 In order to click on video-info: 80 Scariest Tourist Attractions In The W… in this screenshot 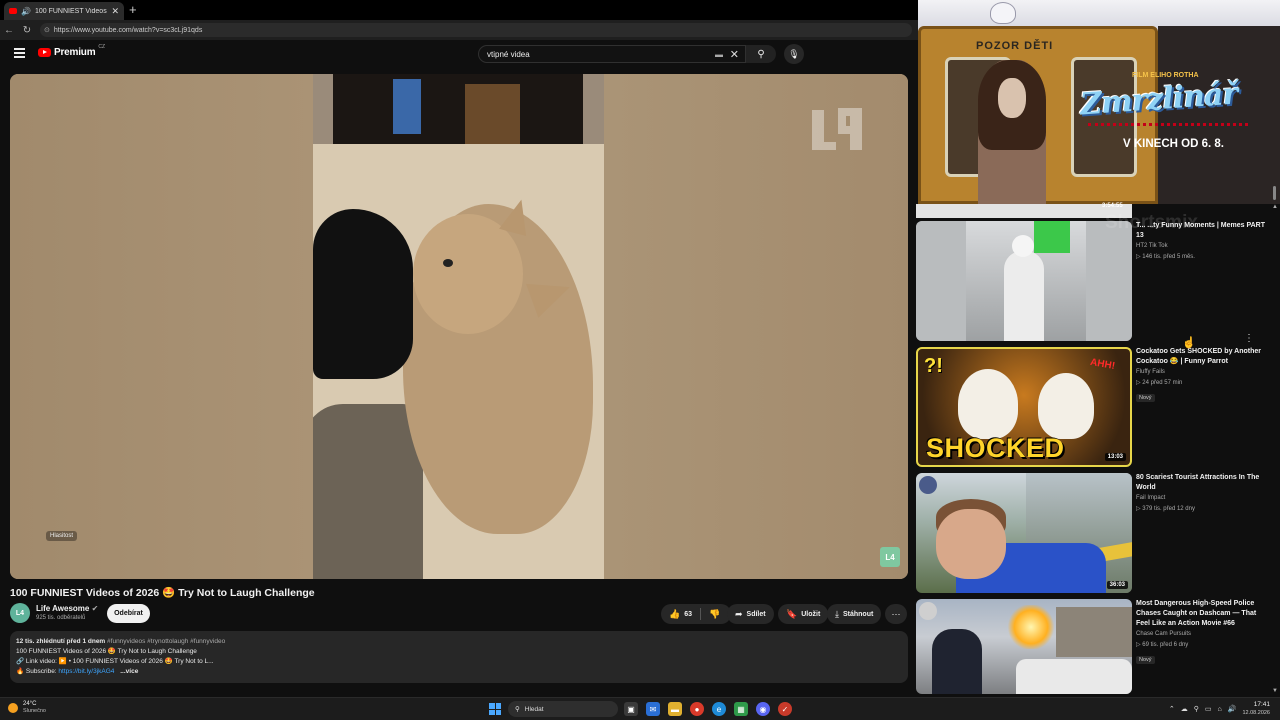, I will do `click(1203, 492)`.